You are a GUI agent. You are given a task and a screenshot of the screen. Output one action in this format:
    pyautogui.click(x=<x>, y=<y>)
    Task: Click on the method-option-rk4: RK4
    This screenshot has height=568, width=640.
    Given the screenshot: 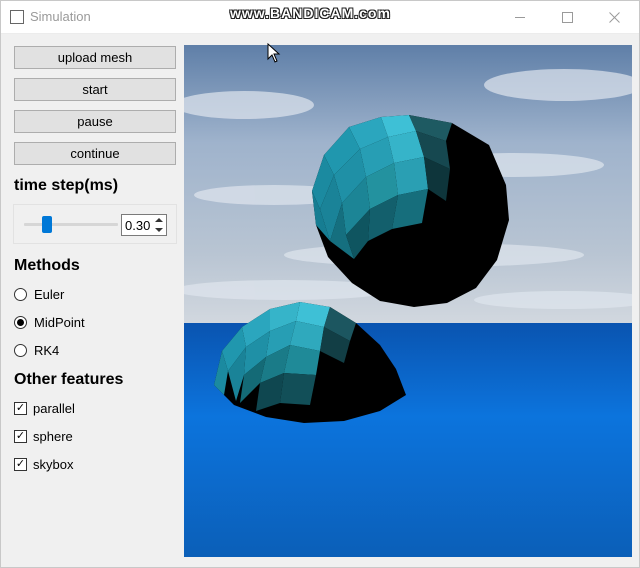 What is the action you would take?
    pyautogui.click(x=36, y=350)
    